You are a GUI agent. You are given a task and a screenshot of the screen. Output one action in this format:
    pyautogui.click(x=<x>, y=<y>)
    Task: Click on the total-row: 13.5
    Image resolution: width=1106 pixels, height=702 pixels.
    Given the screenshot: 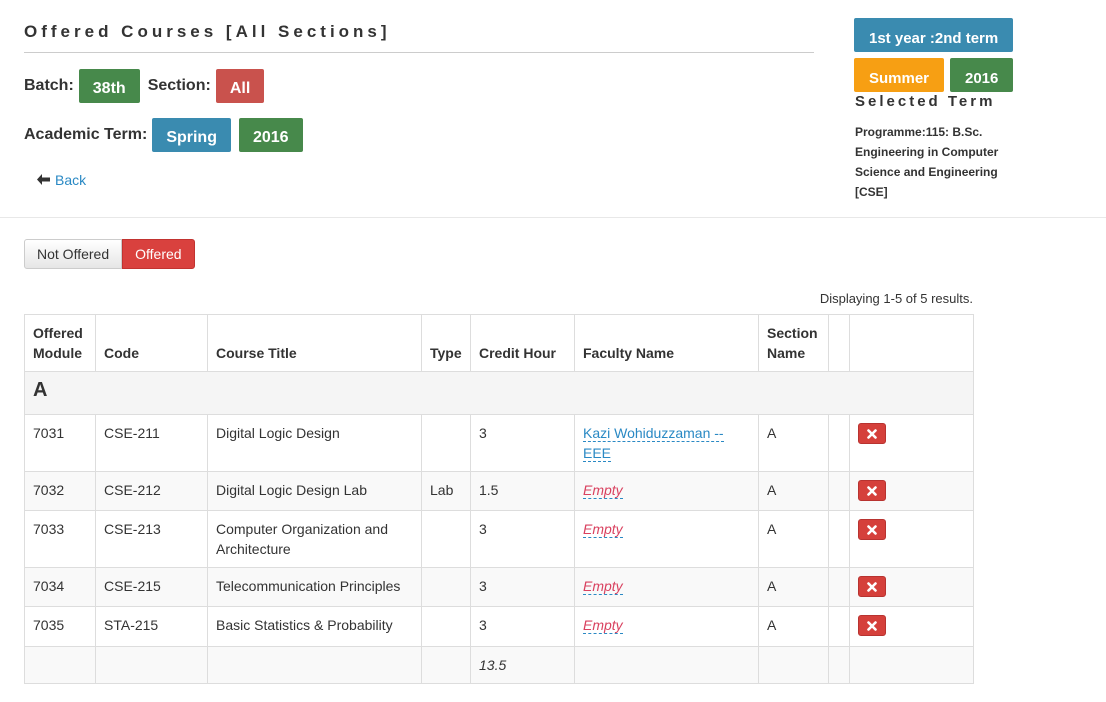 What is the action you would take?
    pyautogui.click(x=499, y=665)
    